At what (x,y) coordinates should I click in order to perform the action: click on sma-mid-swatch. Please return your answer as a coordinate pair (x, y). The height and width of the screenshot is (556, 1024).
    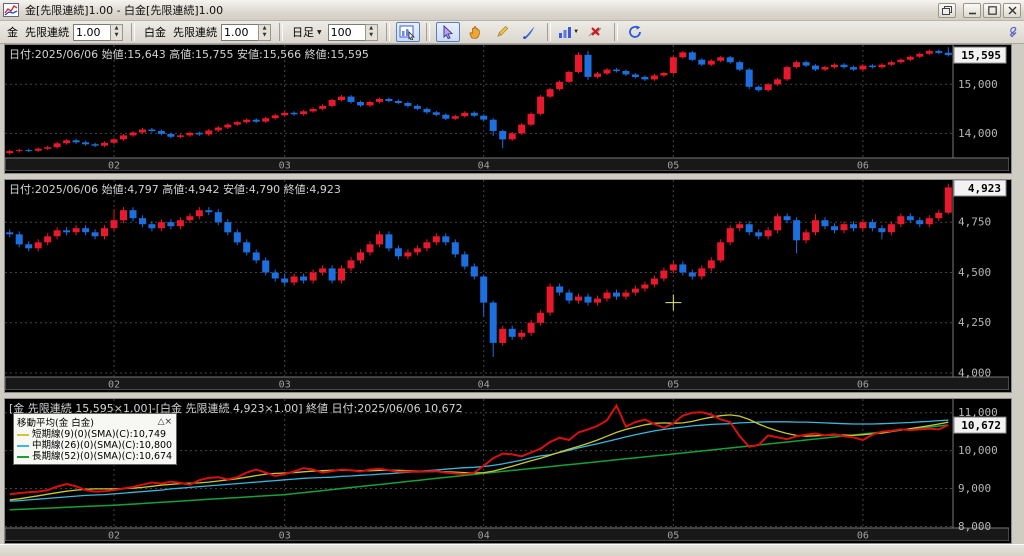
    Looking at the image, I should click on (23, 445).